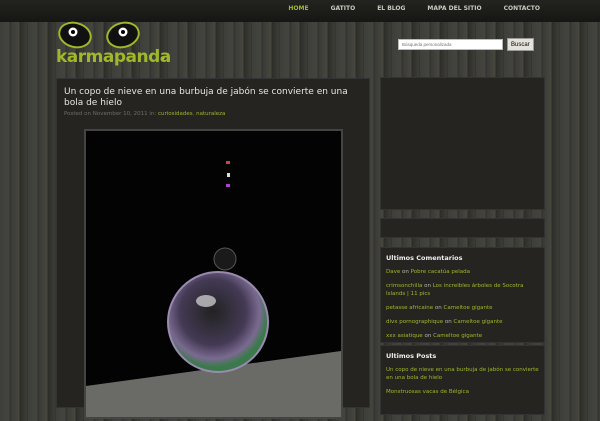 The image size is (600, 421). I want to click on comment-item: Dave on Pobre cacatúa pelada, so click(462, 273).